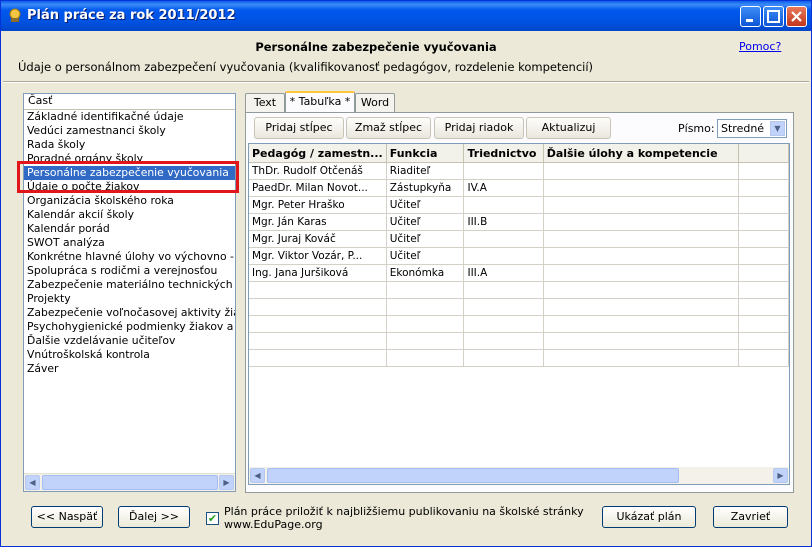  I want to click on table-row: Mgr. Peter Hraško Učiteľ, so click(519, 205).